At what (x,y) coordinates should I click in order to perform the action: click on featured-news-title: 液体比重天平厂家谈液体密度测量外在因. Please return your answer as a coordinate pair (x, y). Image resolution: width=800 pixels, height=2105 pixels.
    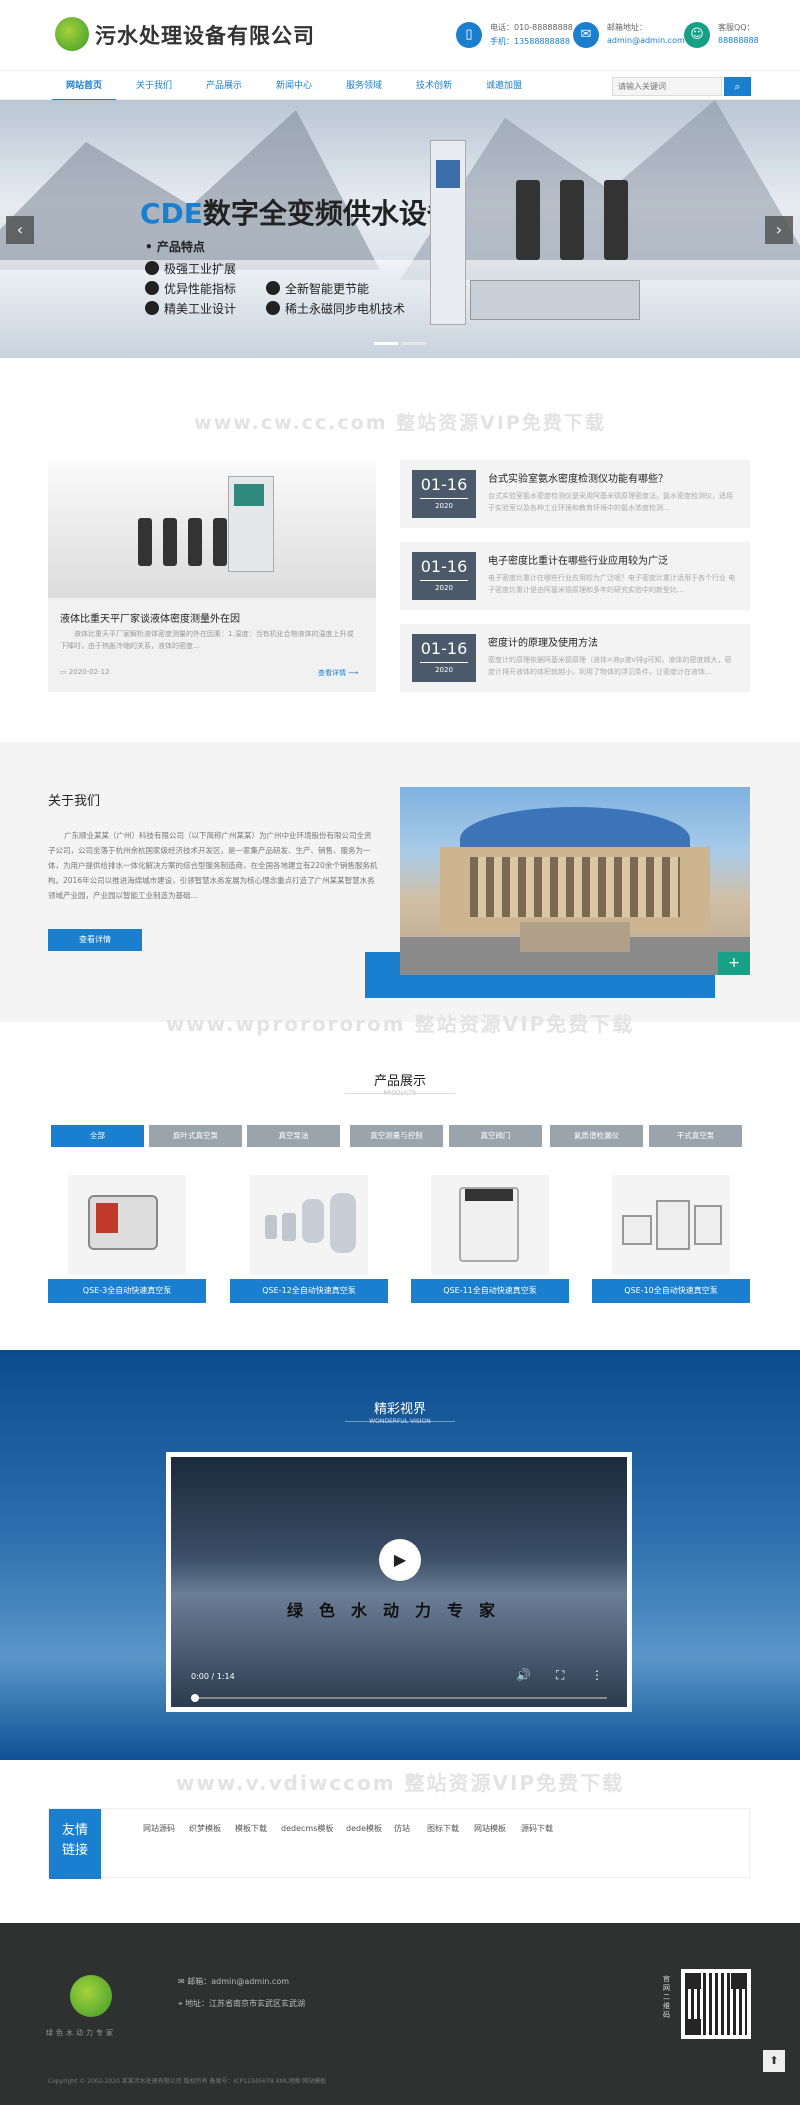
    Looking at the image, I should click on (150, 617).